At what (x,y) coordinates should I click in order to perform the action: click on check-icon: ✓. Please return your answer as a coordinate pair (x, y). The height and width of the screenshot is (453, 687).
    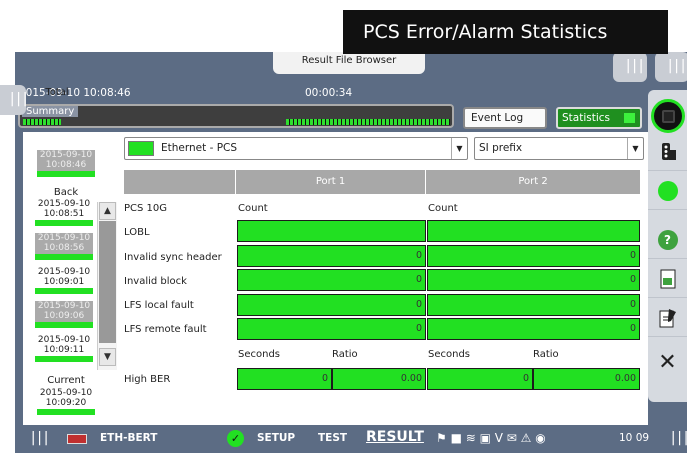
    Looking at the image, I should click on (235, 438).